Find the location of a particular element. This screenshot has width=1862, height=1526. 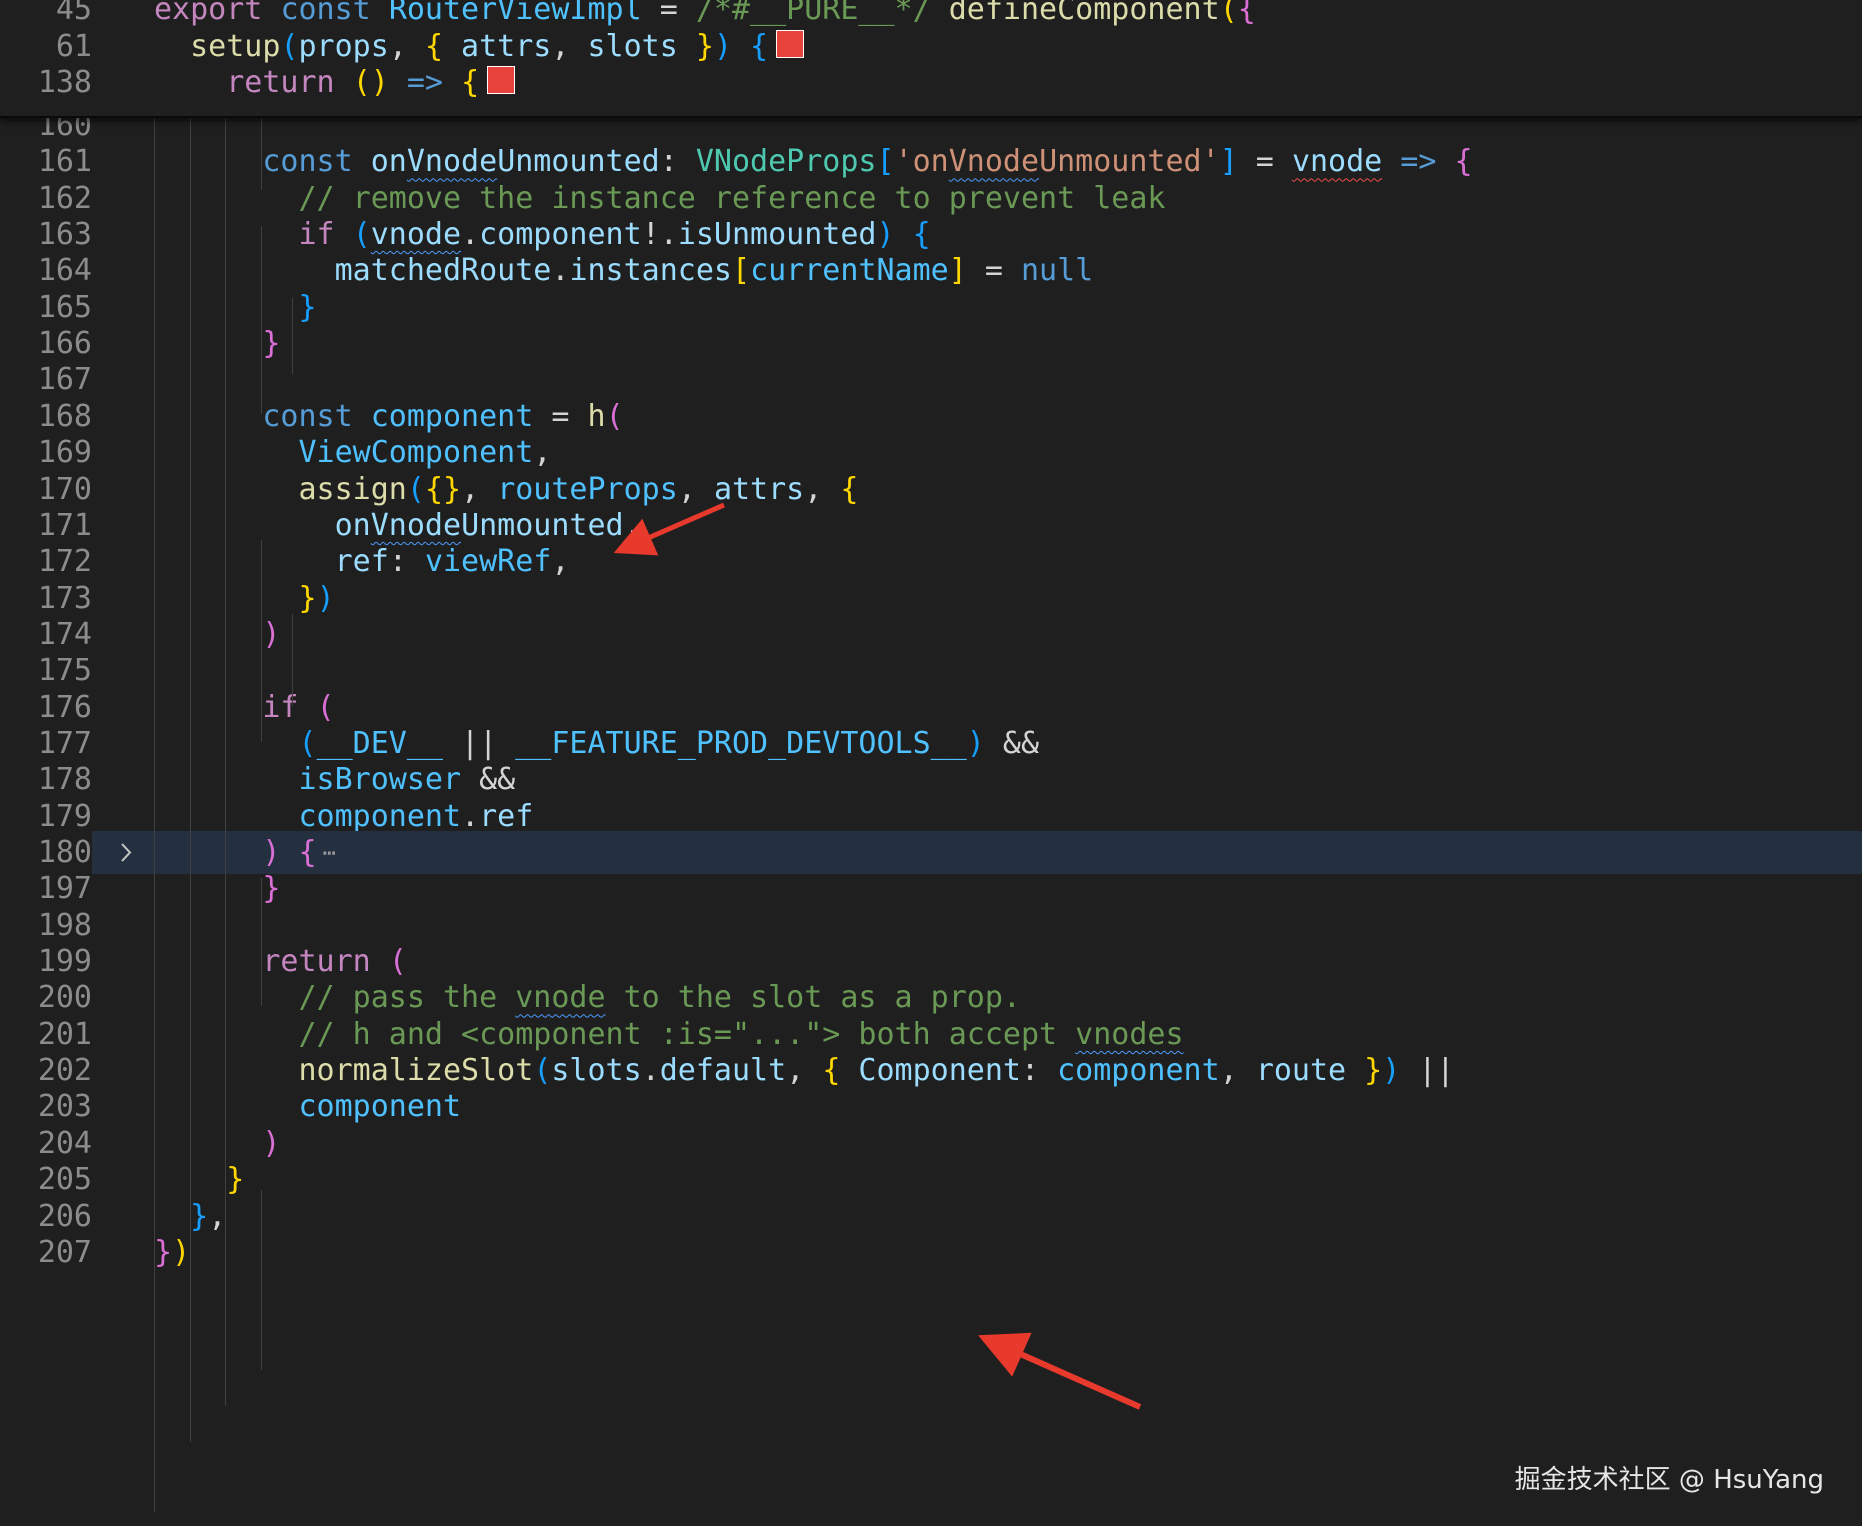

code-token: && is located at coordinates (1012, 743).